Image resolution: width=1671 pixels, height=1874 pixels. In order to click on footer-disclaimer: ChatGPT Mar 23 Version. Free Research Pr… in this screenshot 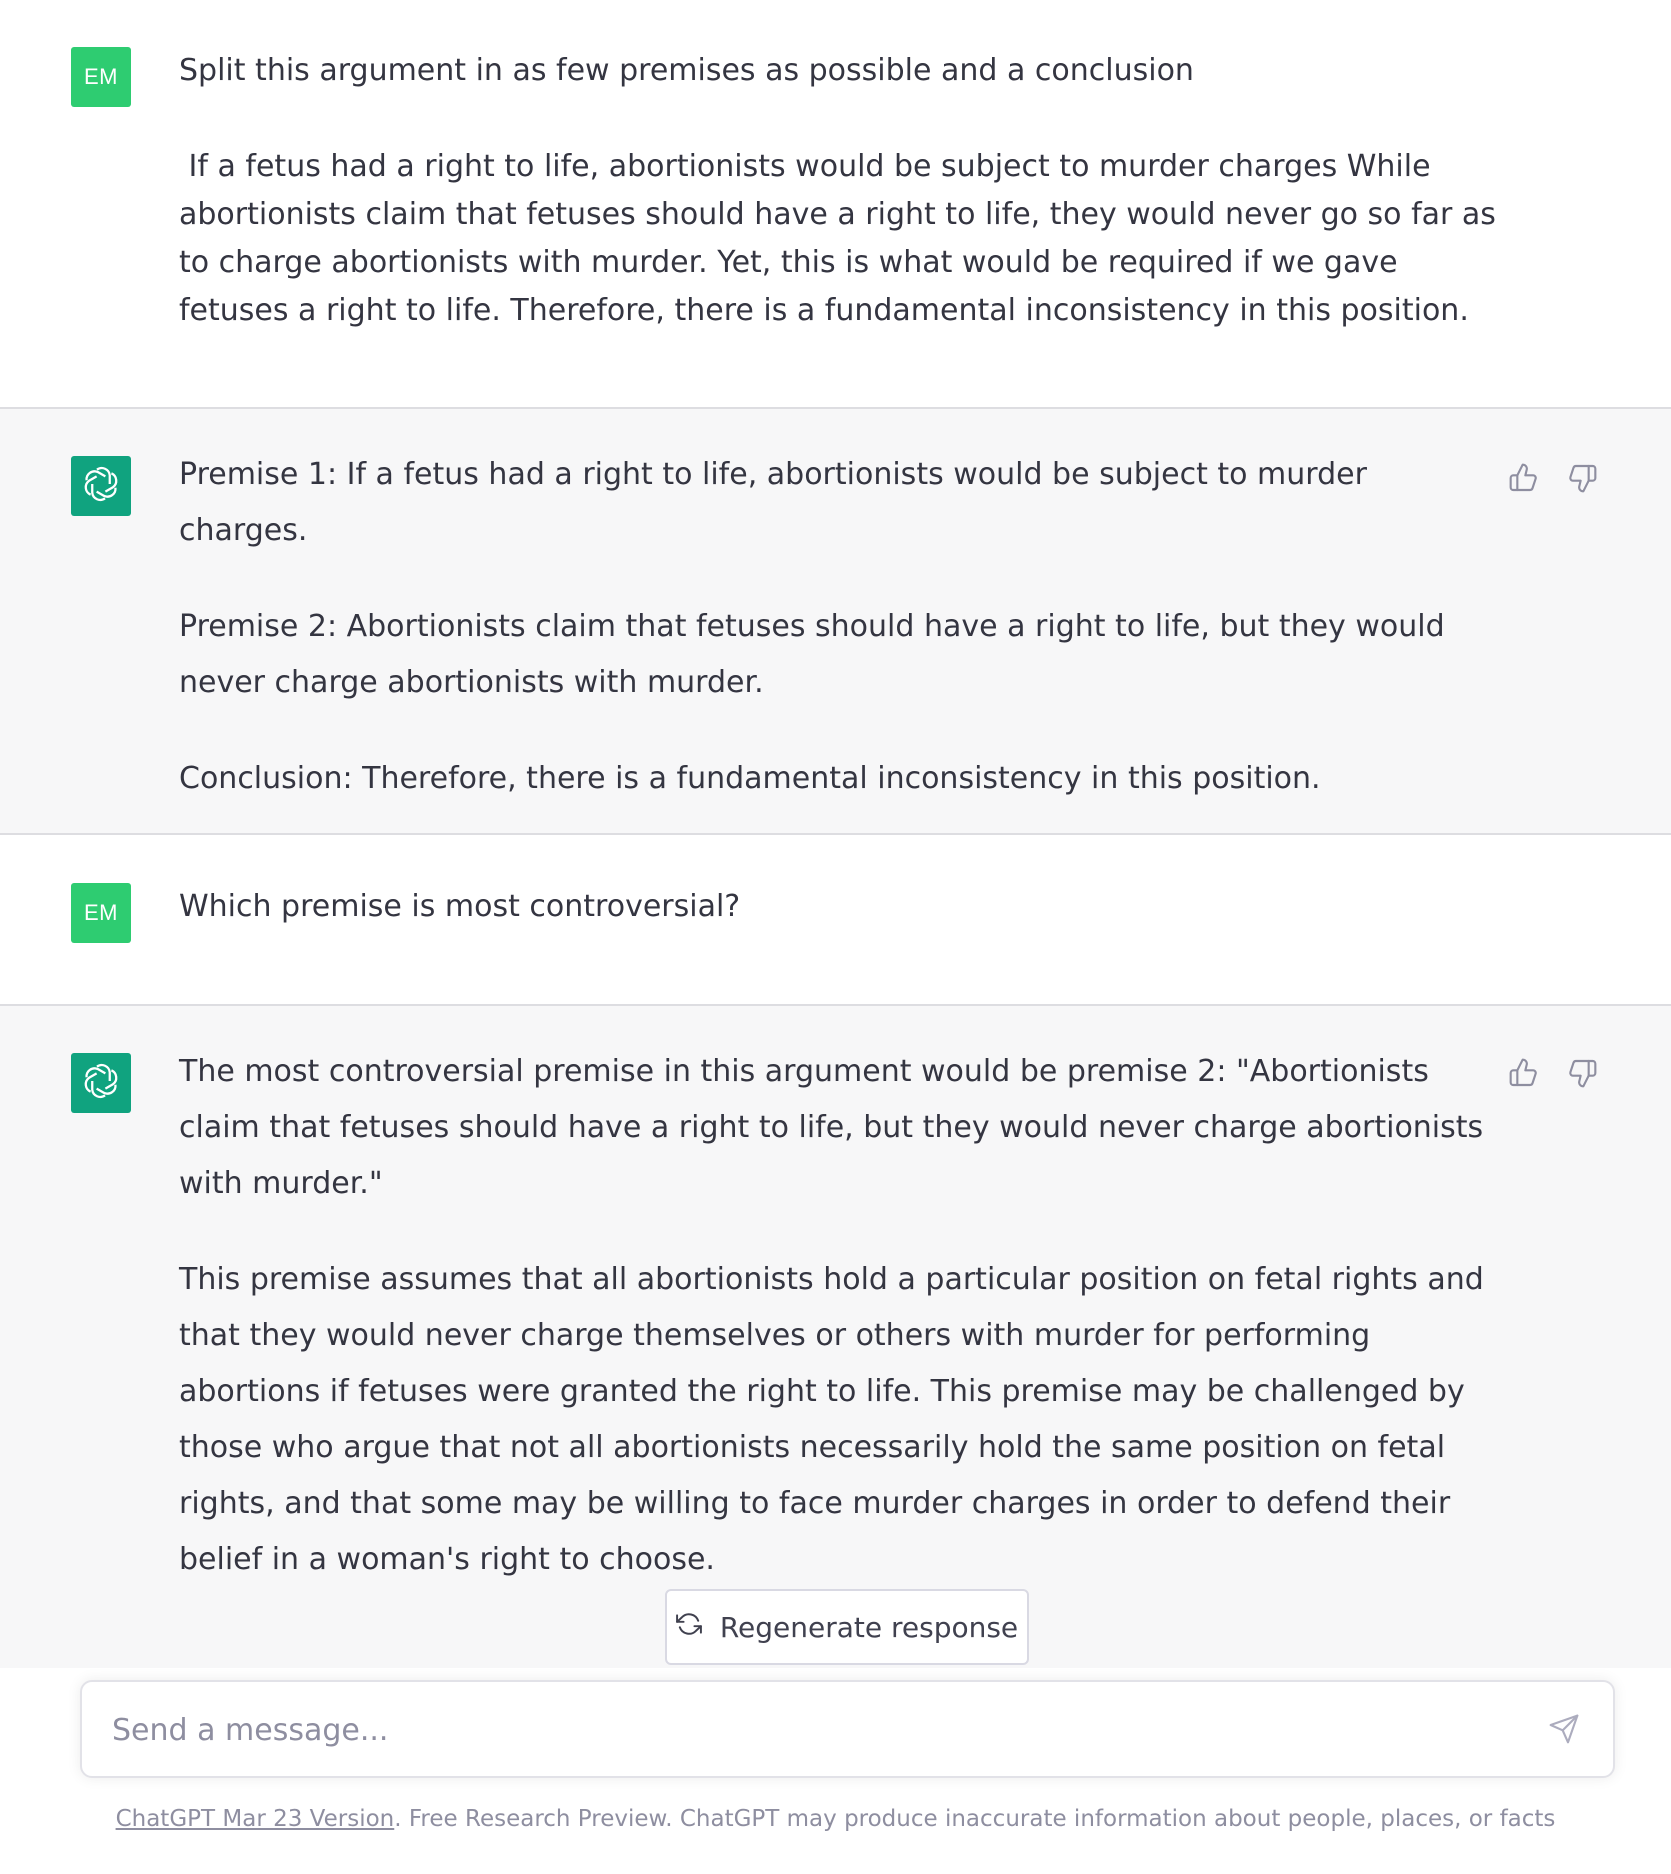, I will do `click(835, 1819)`.